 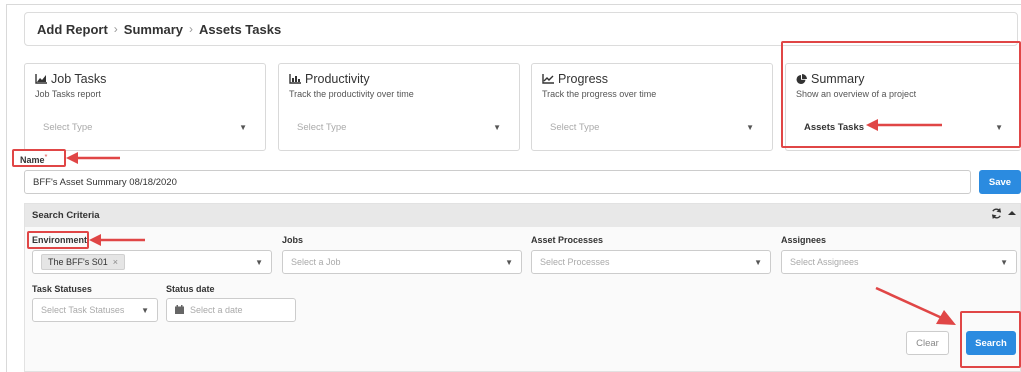 I want to click on status-date-placeholder: Select a date, so click(x=216, y=310).